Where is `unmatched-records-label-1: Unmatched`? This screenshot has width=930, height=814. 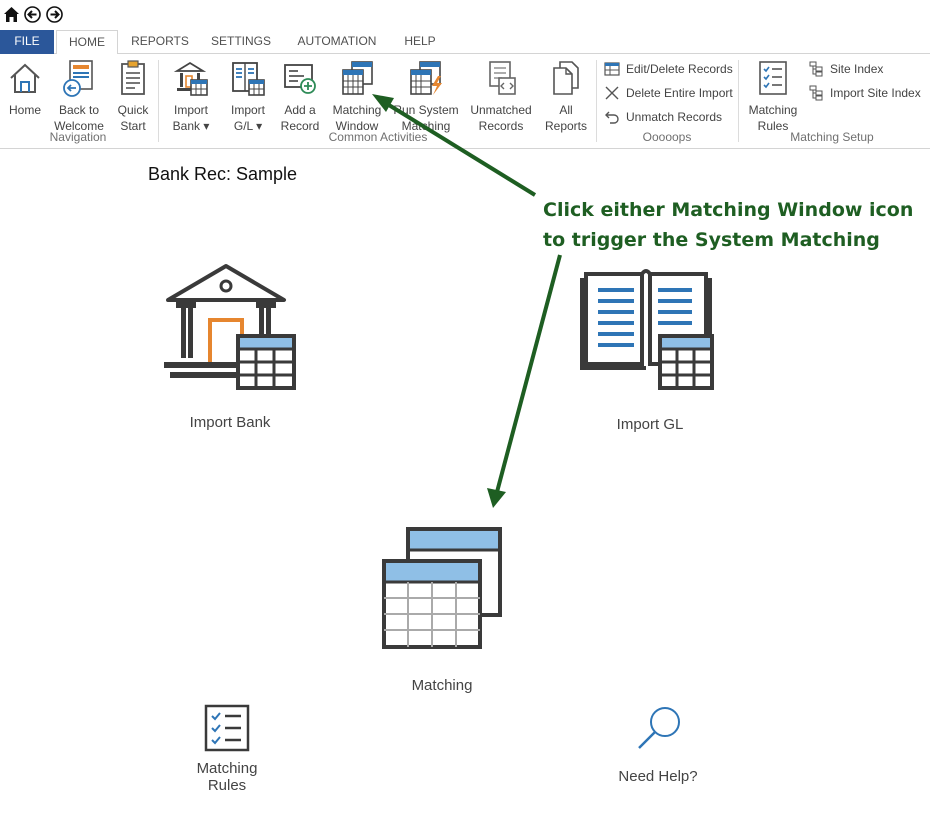 unmatched-records-label-1: Unmatched is located at coordinates (501, 110).